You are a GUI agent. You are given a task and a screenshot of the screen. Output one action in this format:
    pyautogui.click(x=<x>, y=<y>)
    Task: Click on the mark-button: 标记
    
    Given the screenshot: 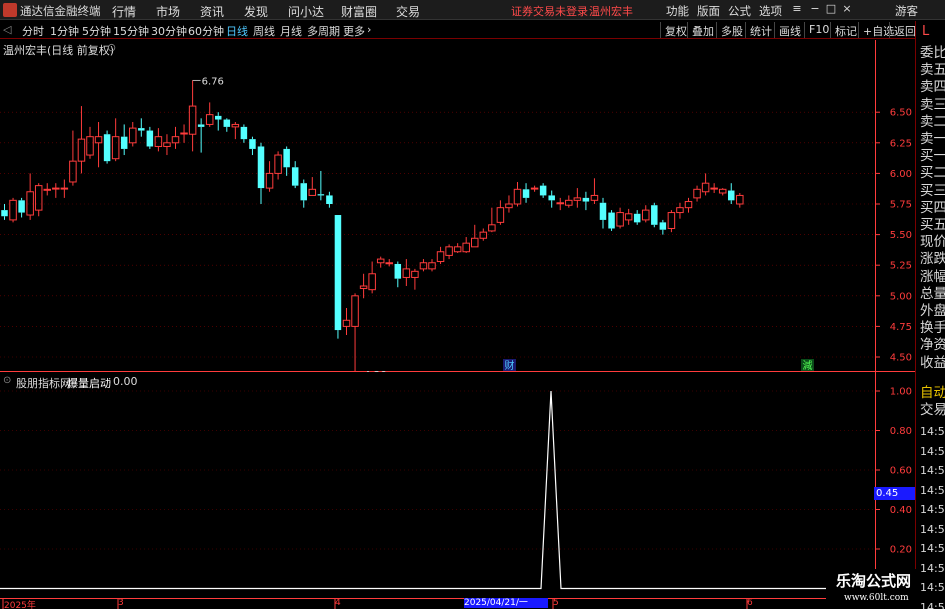 What is the action you would take?
    pyautogui.click(x=845, y=30)
    